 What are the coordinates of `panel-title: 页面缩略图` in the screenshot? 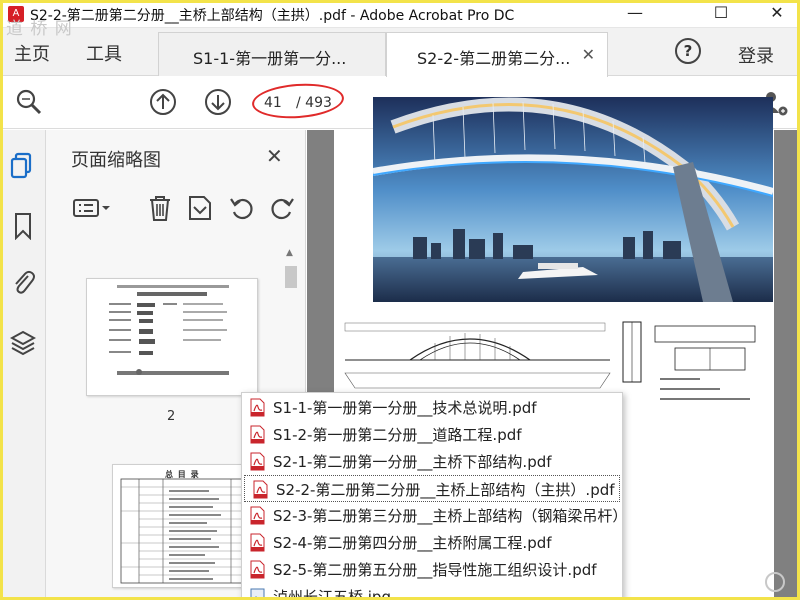 It's located at (116, 160).